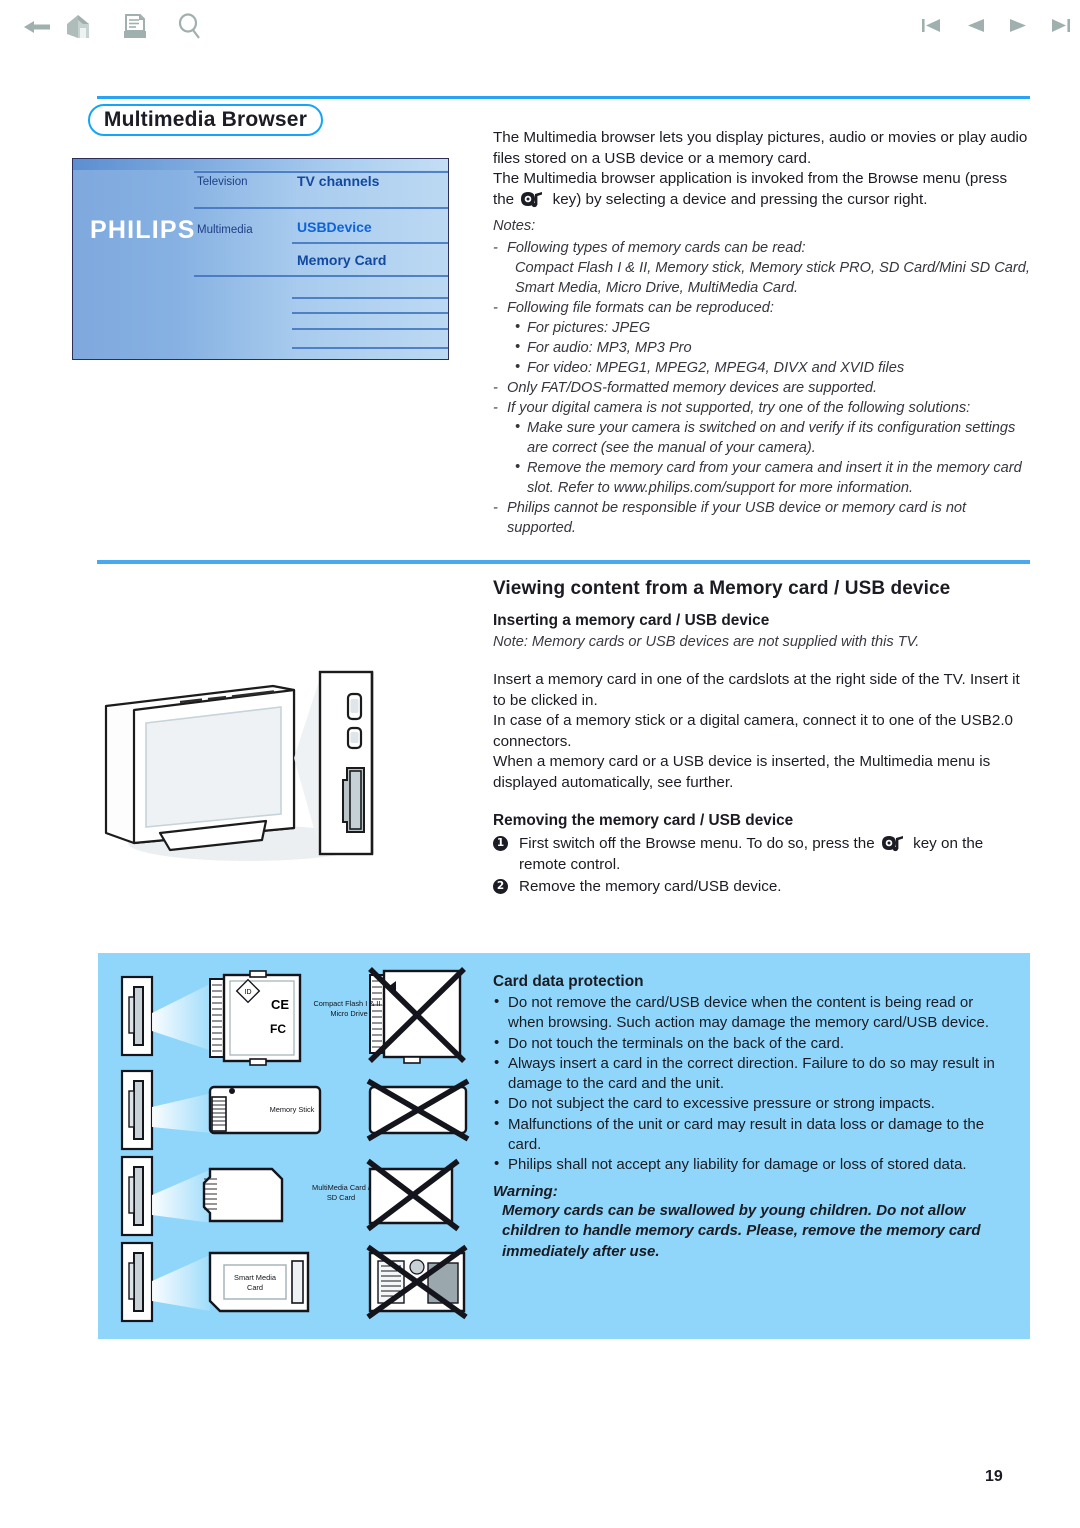 This screenshot has height=1528, width=1080. I want to click on card-label-line1: Compact Flash I & II /, so click(349, 1003).